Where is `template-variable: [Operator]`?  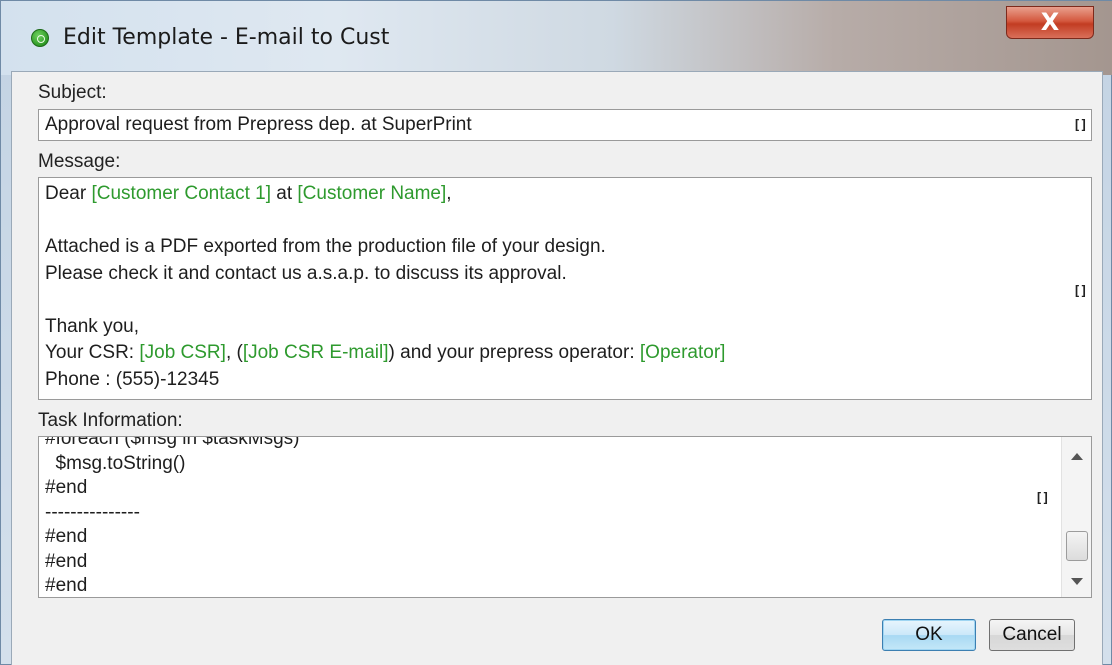 template-variable: [Operator] is located at coordinates (682, 352).